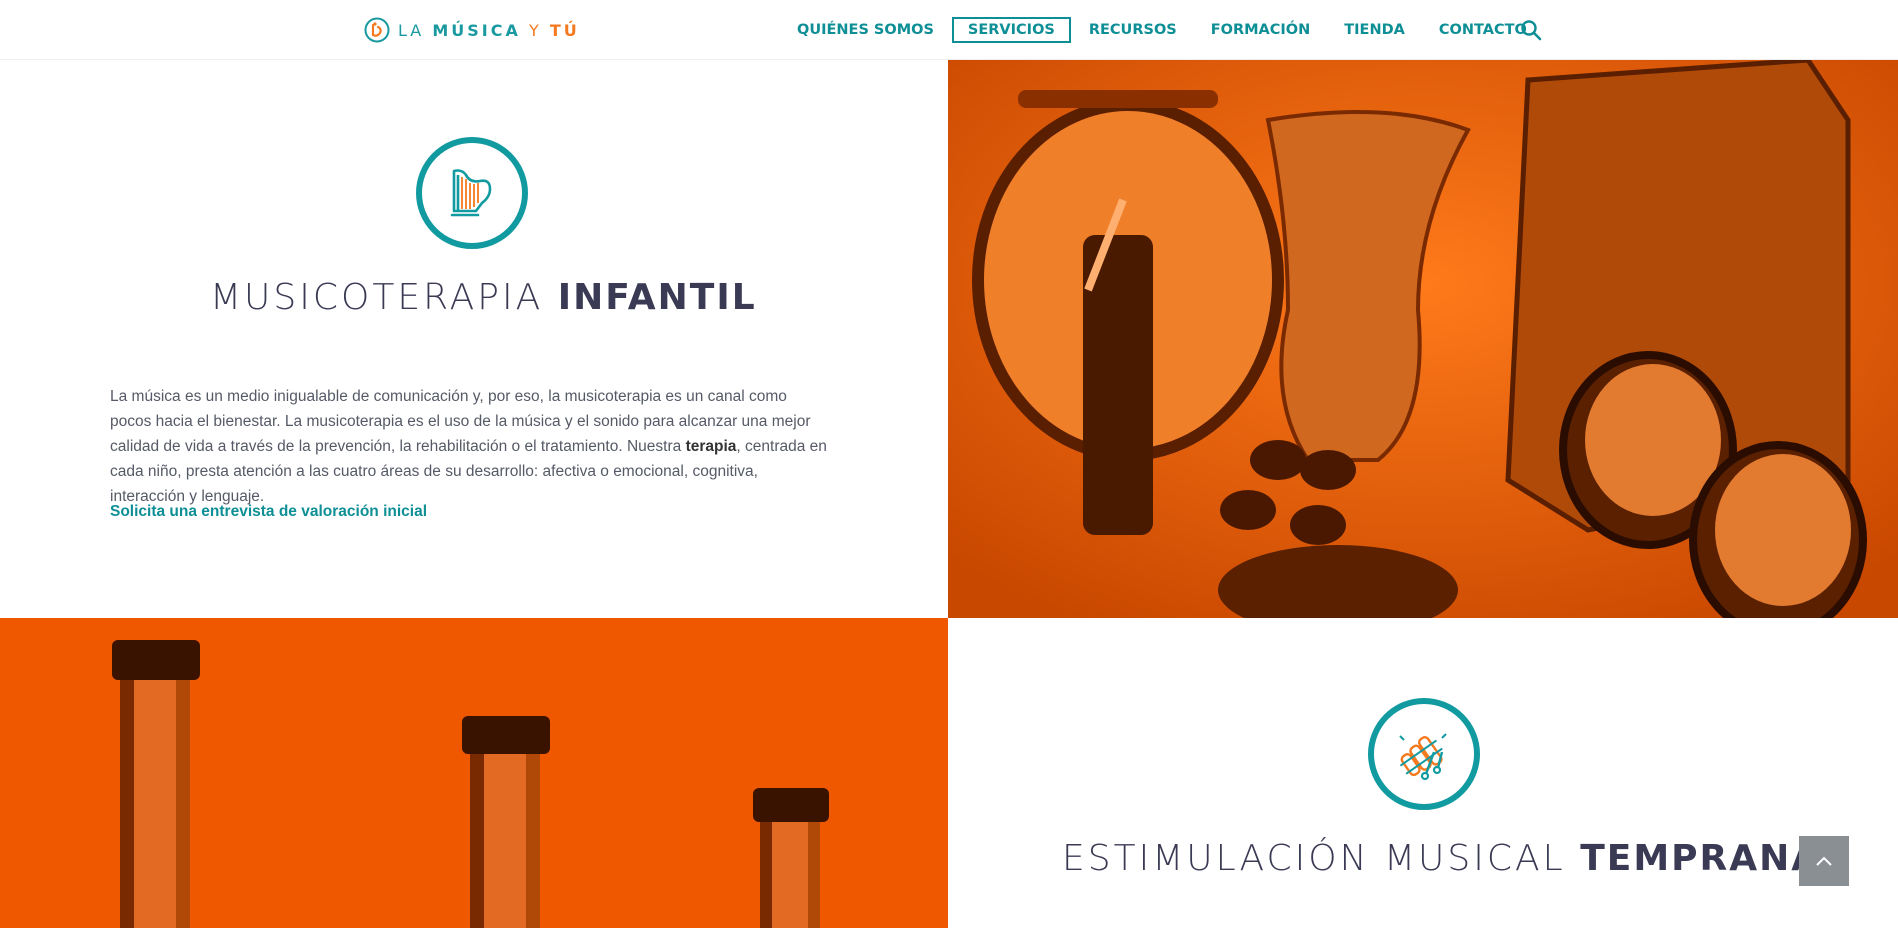  What do you see at coordinates (476, 30) in the screenshot?
I see `logo-musica: MÚSICA` at bounding box center [476, 30].